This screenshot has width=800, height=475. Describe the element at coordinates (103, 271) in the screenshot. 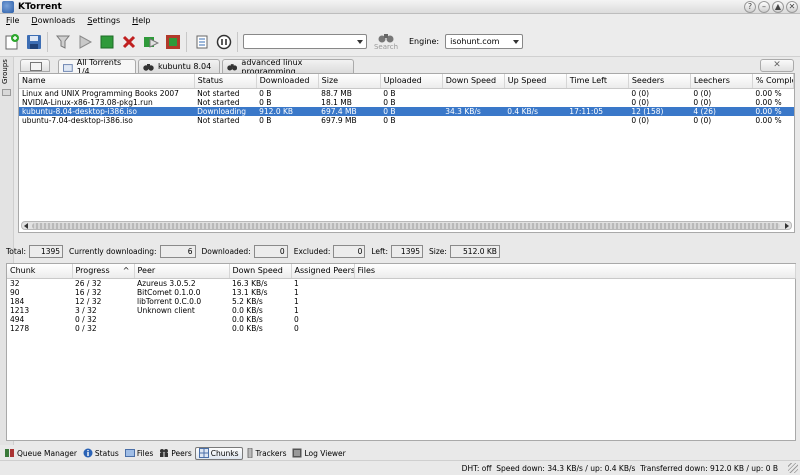

I see `column-header-progress: Progress ^` at that location.